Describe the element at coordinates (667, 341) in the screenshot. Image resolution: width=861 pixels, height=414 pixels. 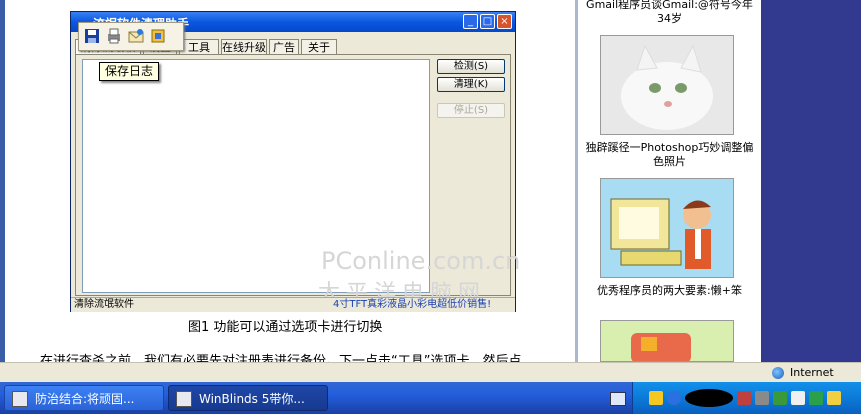
I see `partial-thumb-icon` at that location.